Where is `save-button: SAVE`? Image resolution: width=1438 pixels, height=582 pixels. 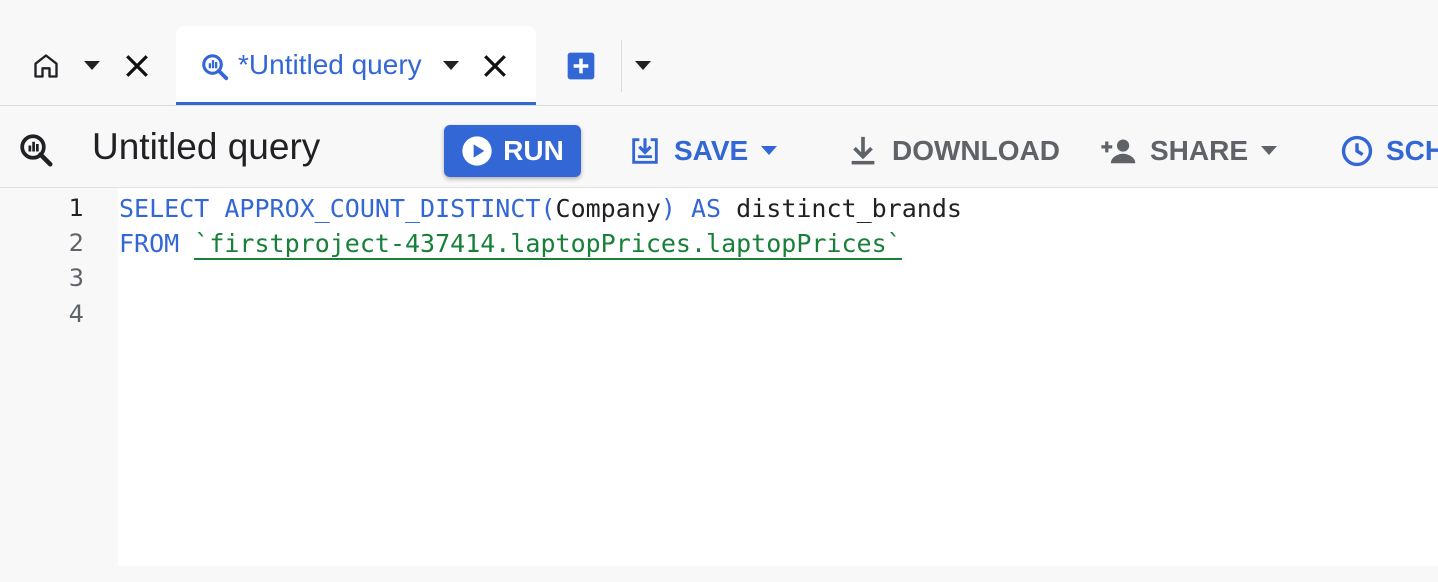
save-button: SAVE is located at coordinates (703, 151).